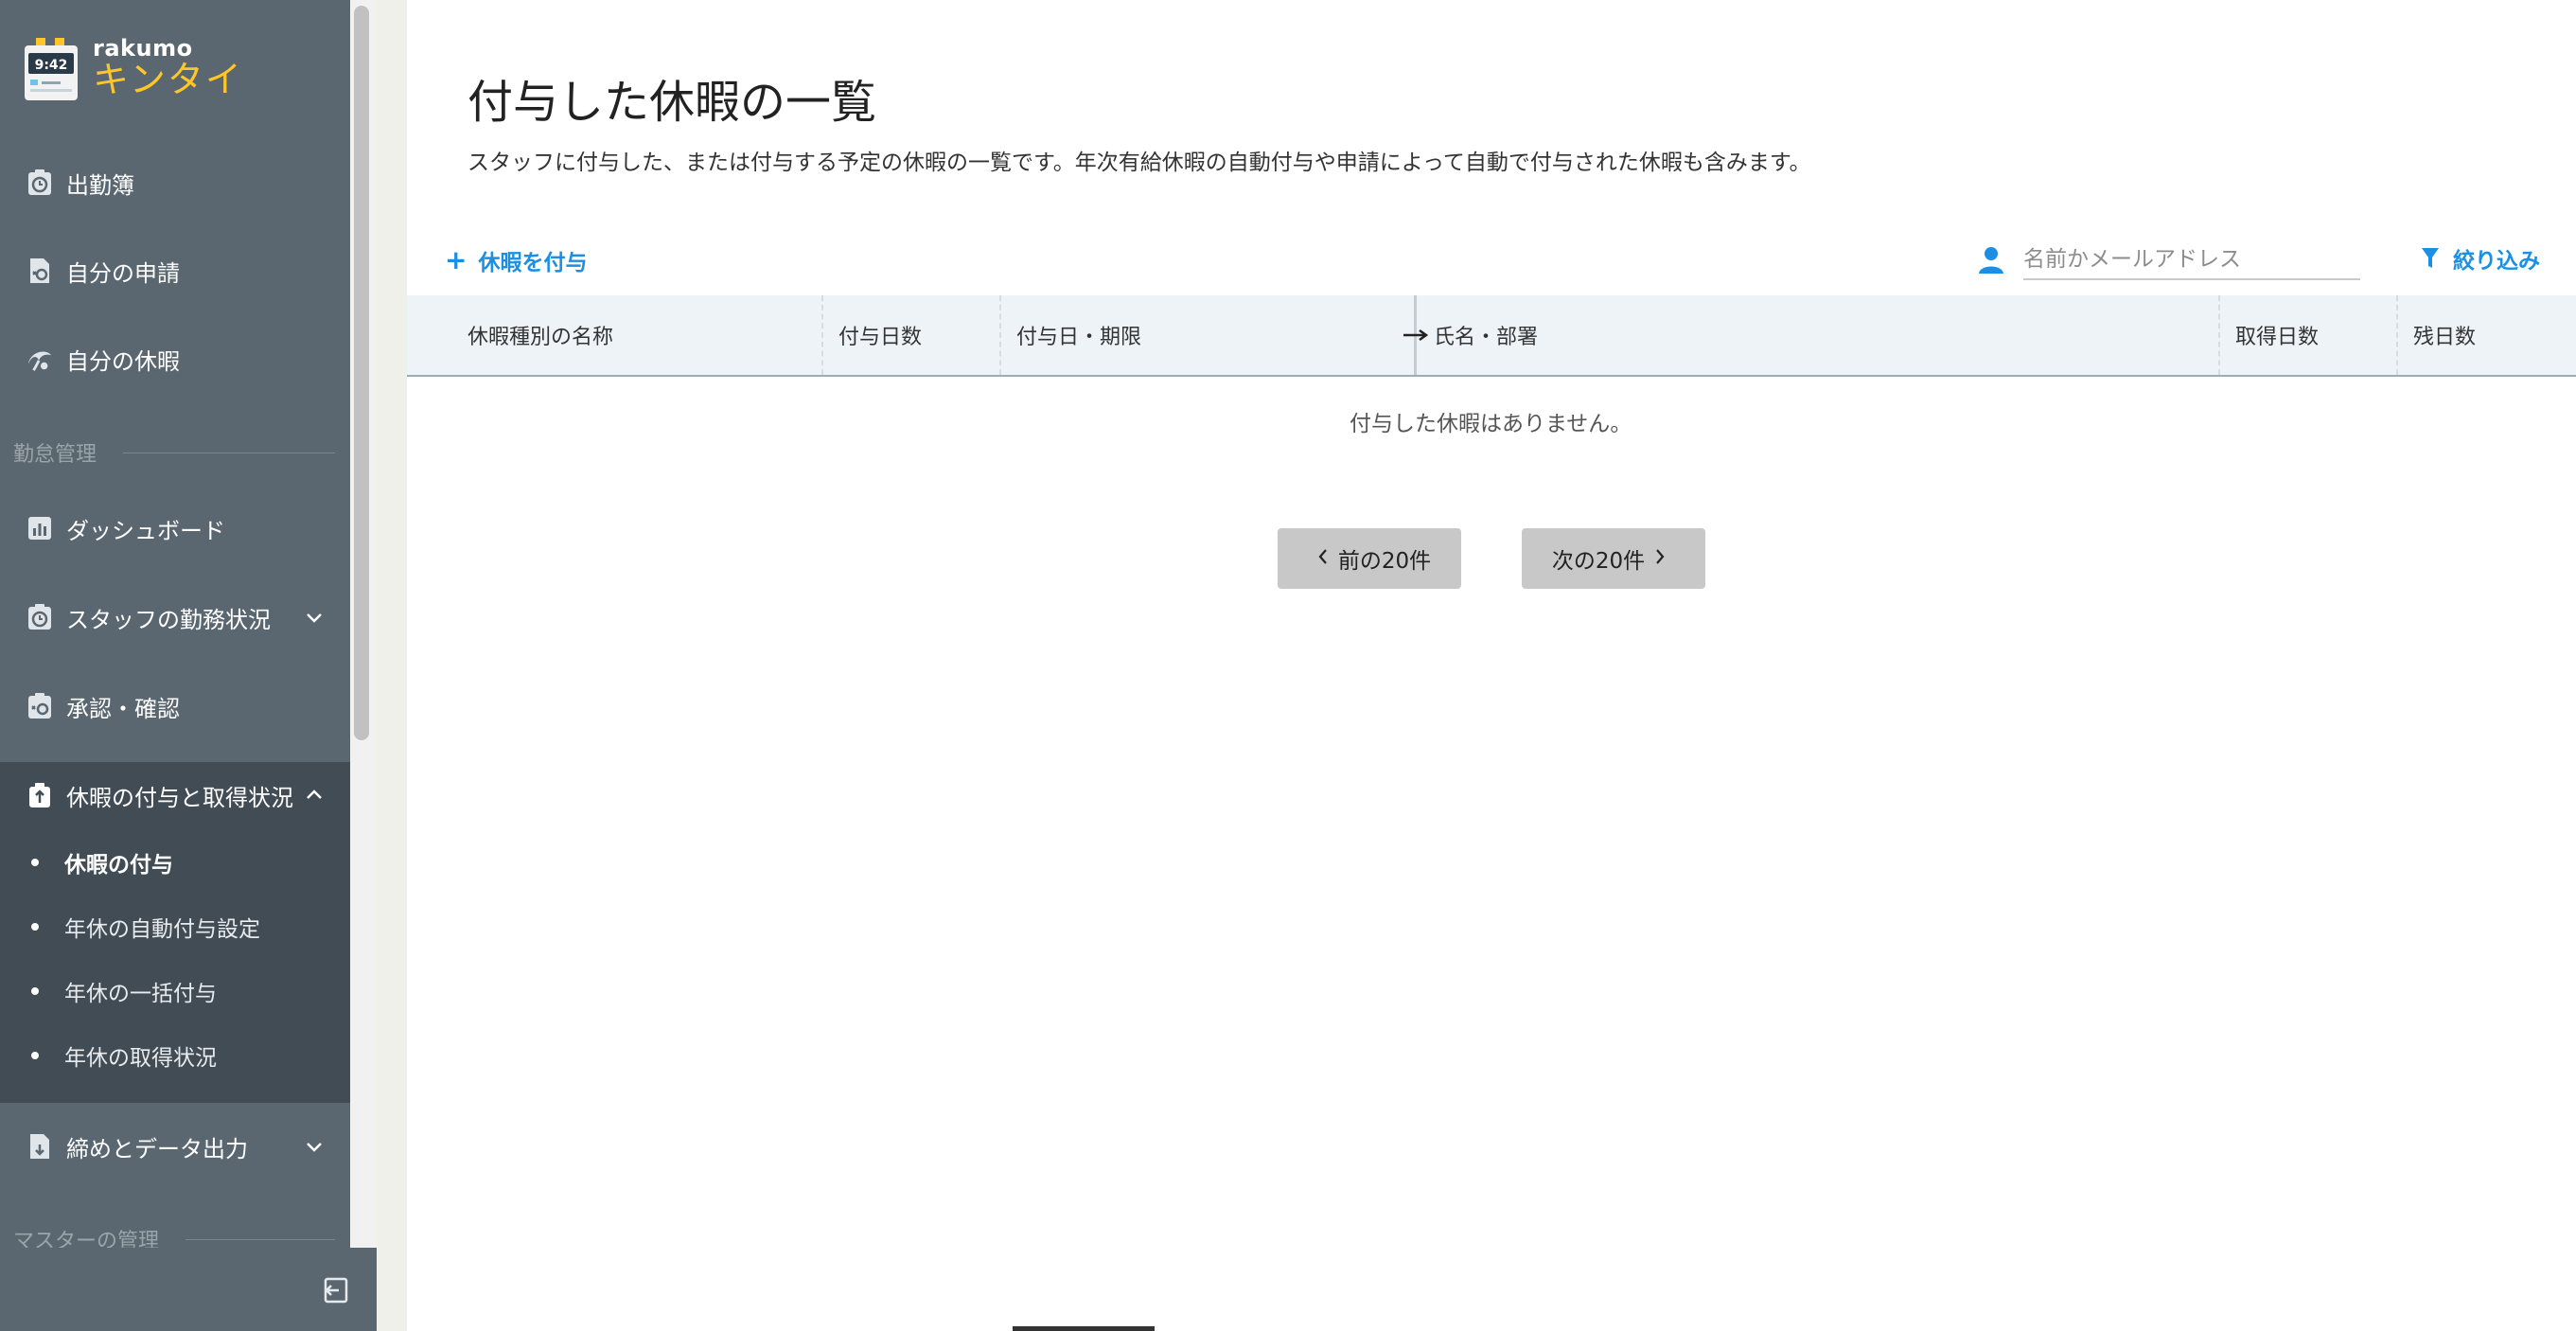 The width and height of the screenshot is (2576, 1331). I want to click on column-header-remaining-days: 残日数, so click(2444, 335).